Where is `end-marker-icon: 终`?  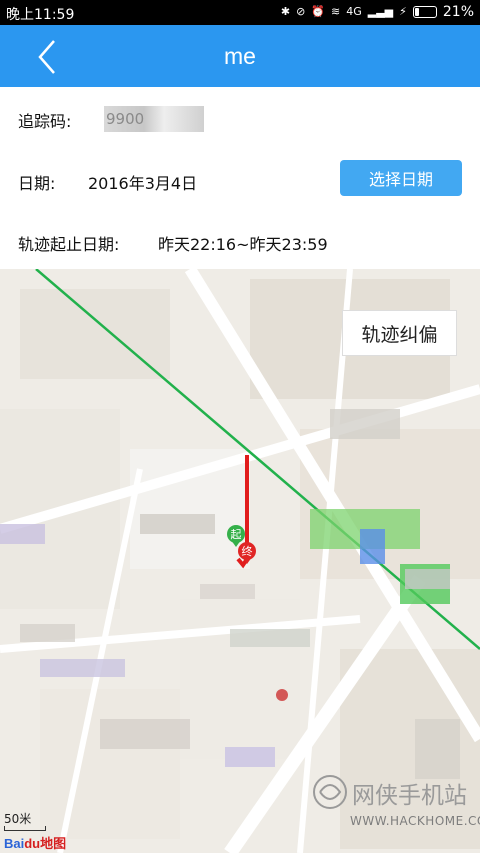 end-marker-icon: 终 is located at coordinates (247, 555).